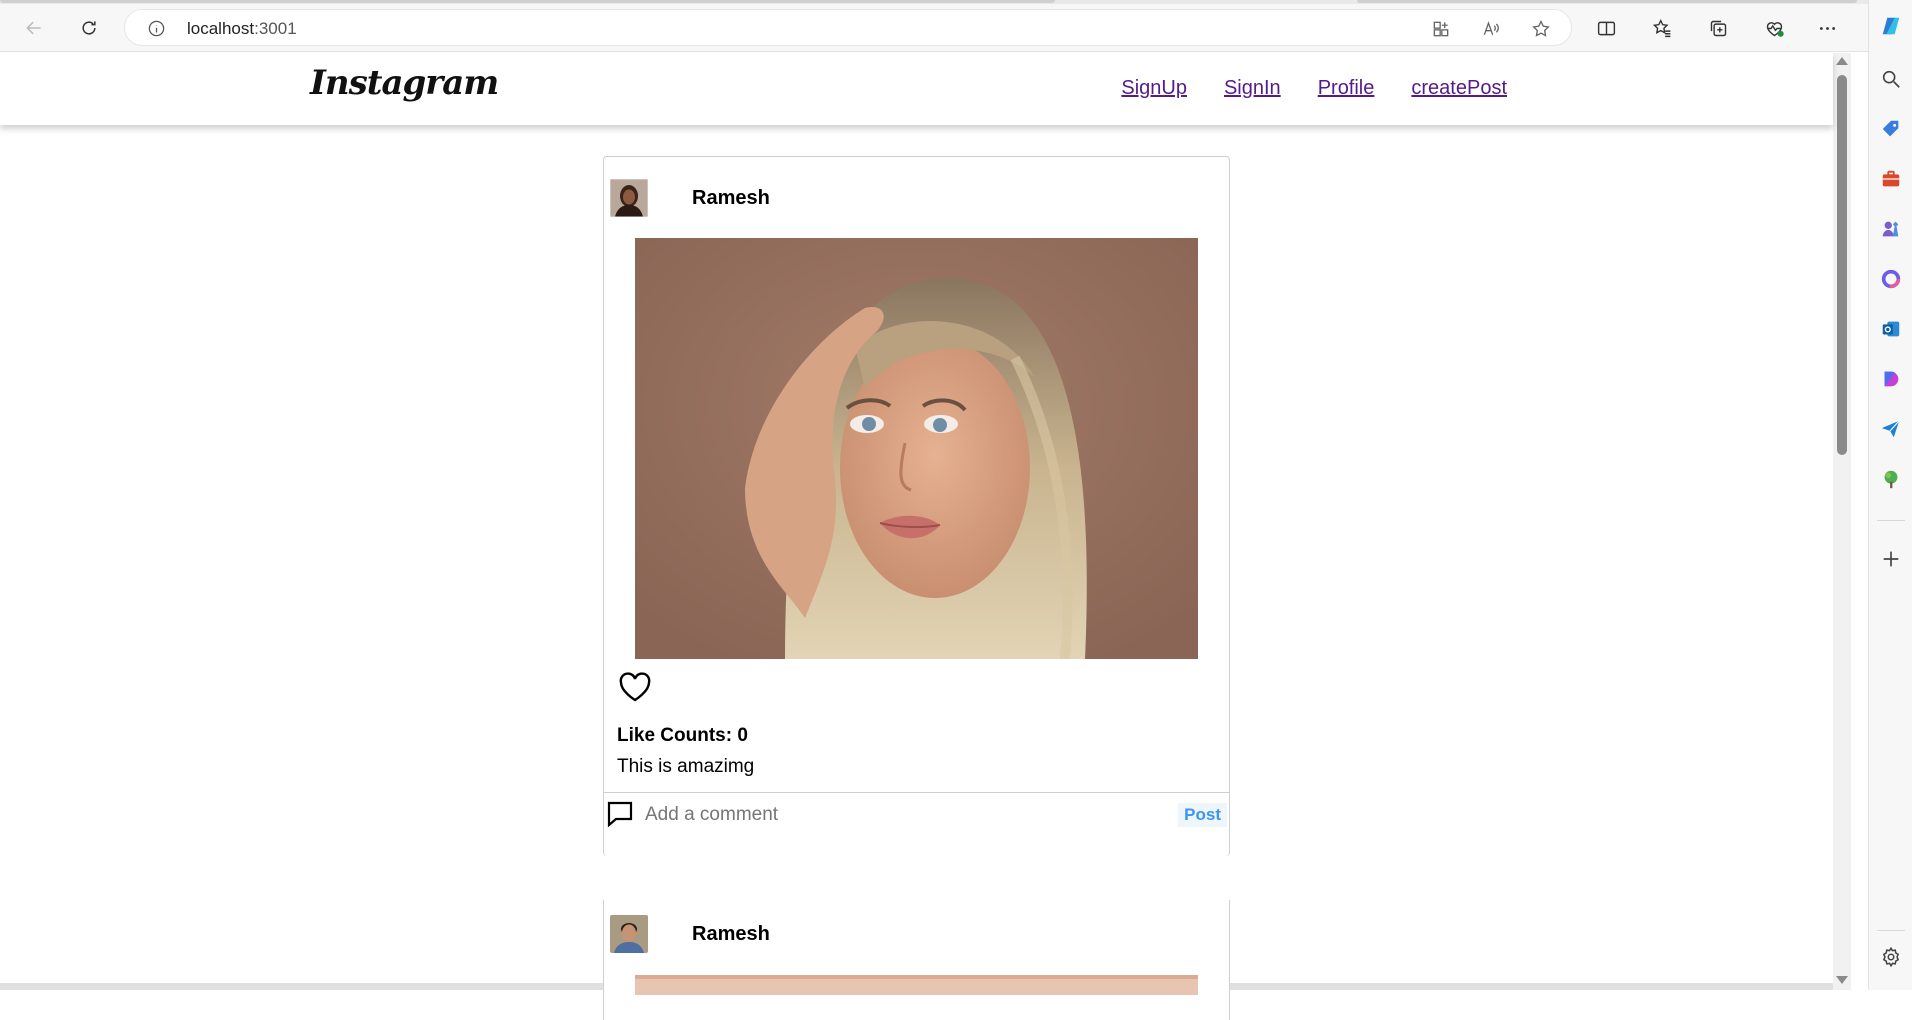 Image resolution: width=1912 pixels, height=1020 pixels. Describe the element at coordinates (1252, 88) in the screenshot. I see `nav-link-signin: SignIn` at that location.